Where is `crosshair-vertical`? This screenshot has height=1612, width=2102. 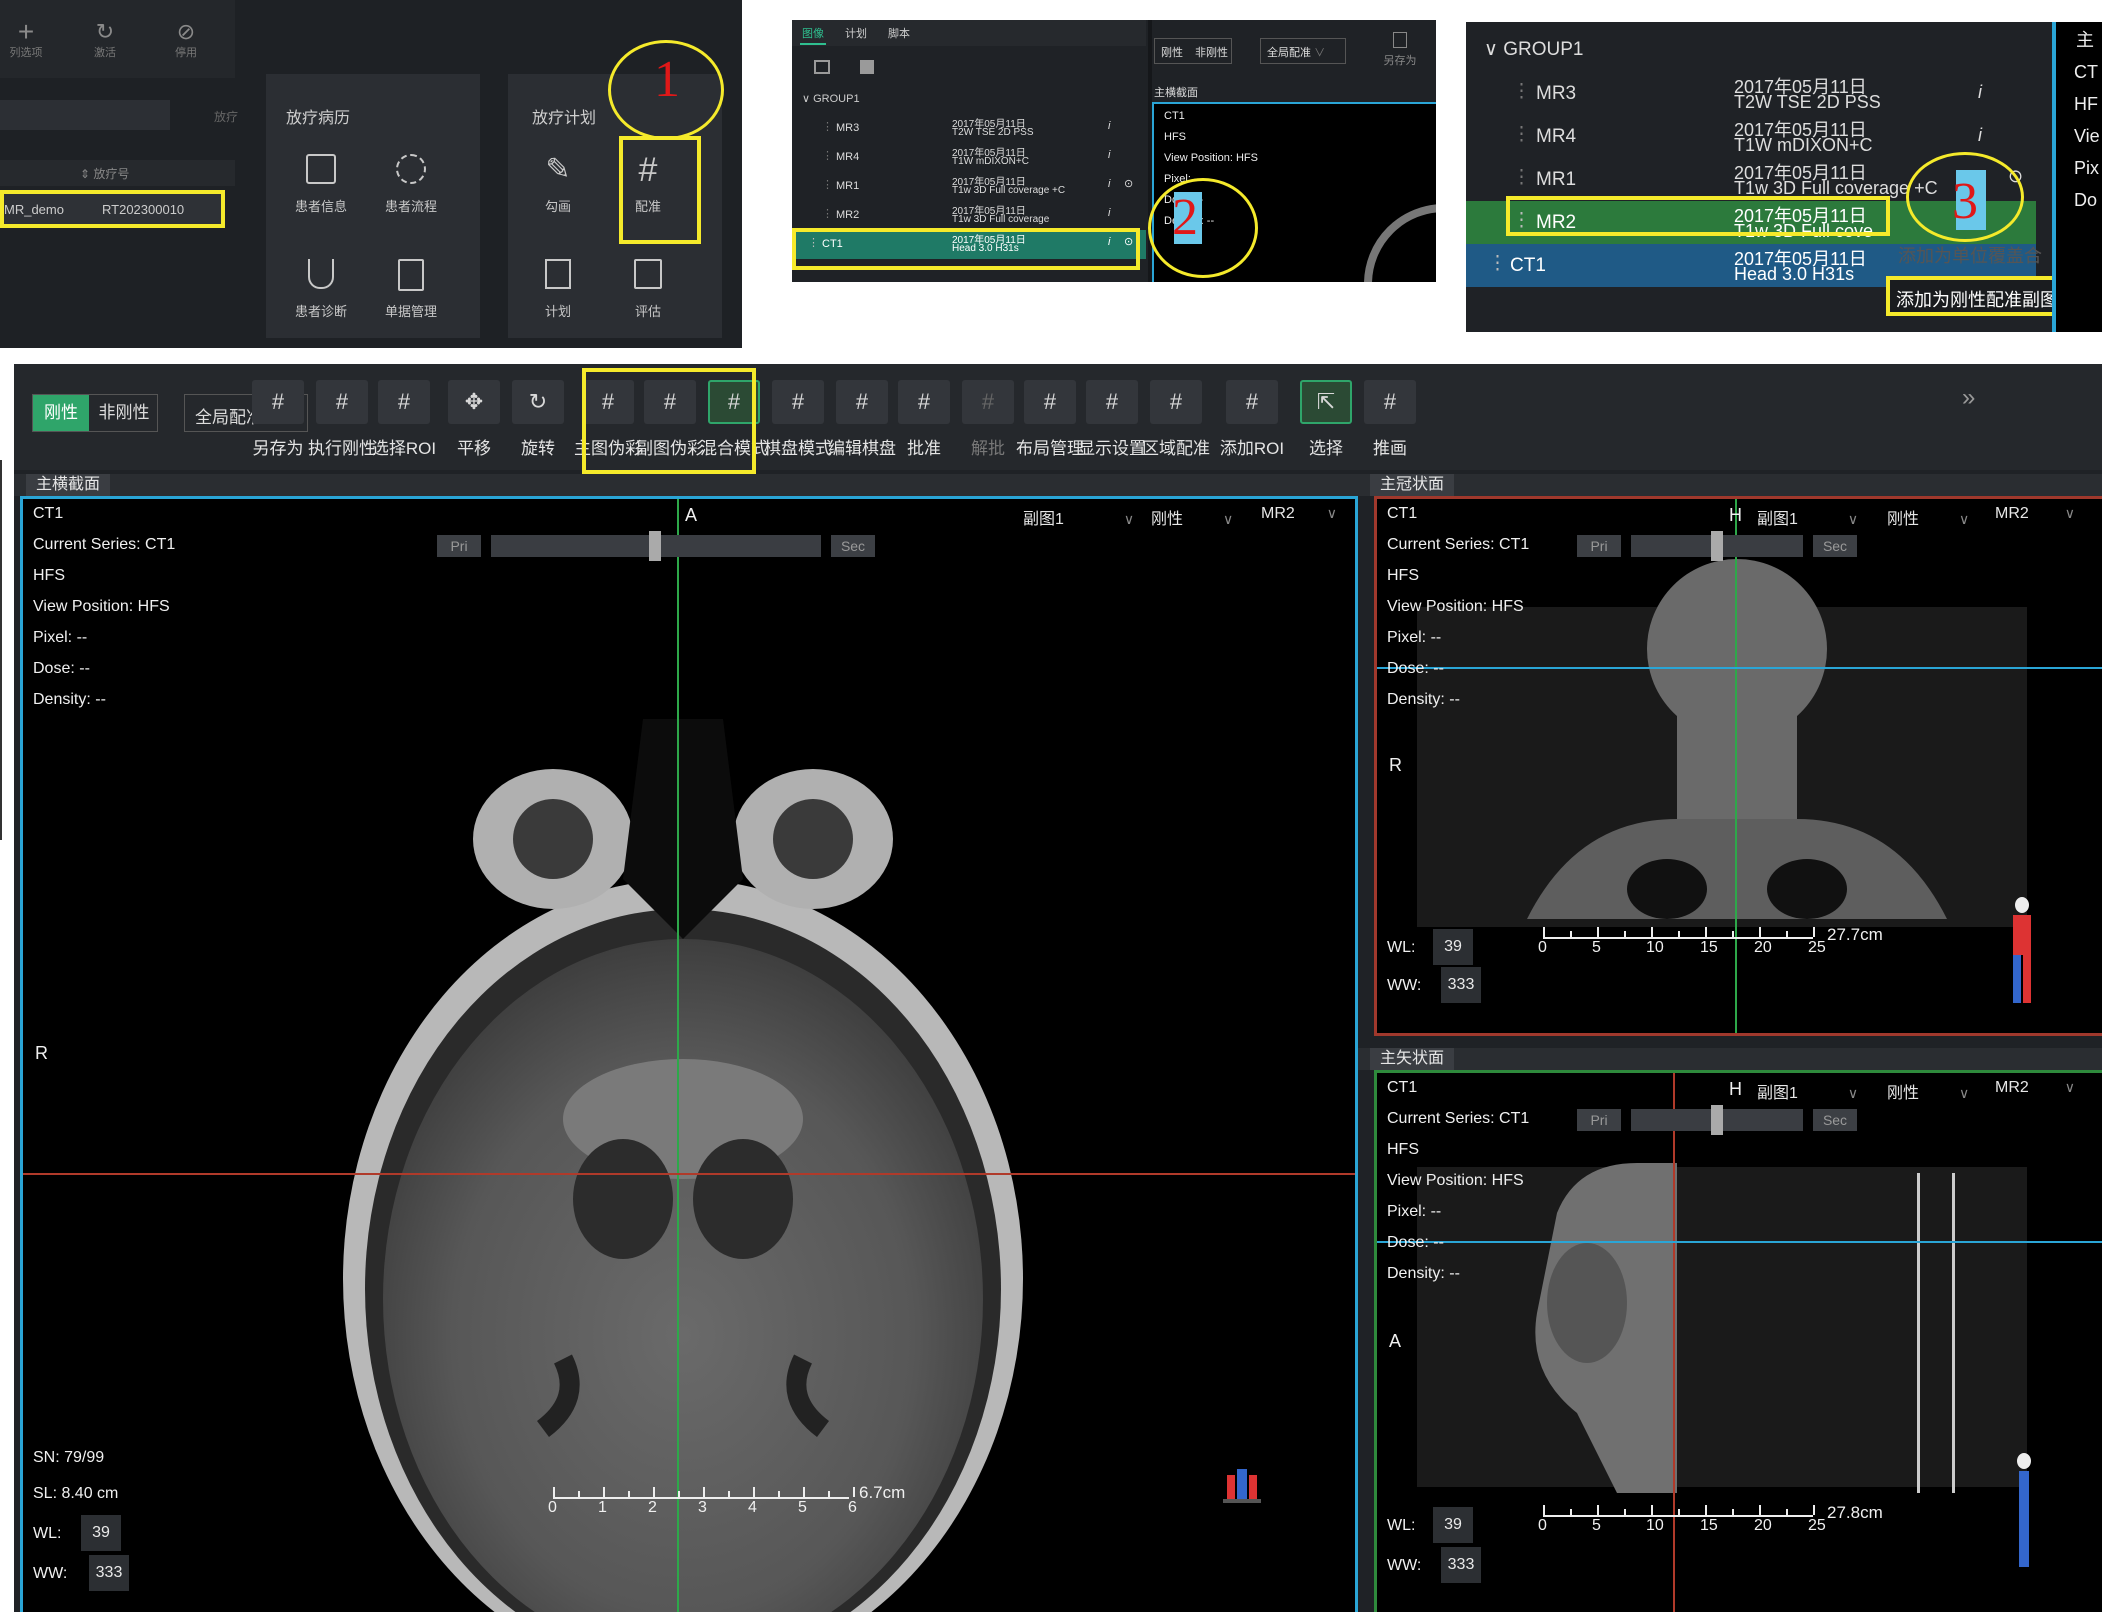
crosshair-vertical is located at coordinates (678, 1055).